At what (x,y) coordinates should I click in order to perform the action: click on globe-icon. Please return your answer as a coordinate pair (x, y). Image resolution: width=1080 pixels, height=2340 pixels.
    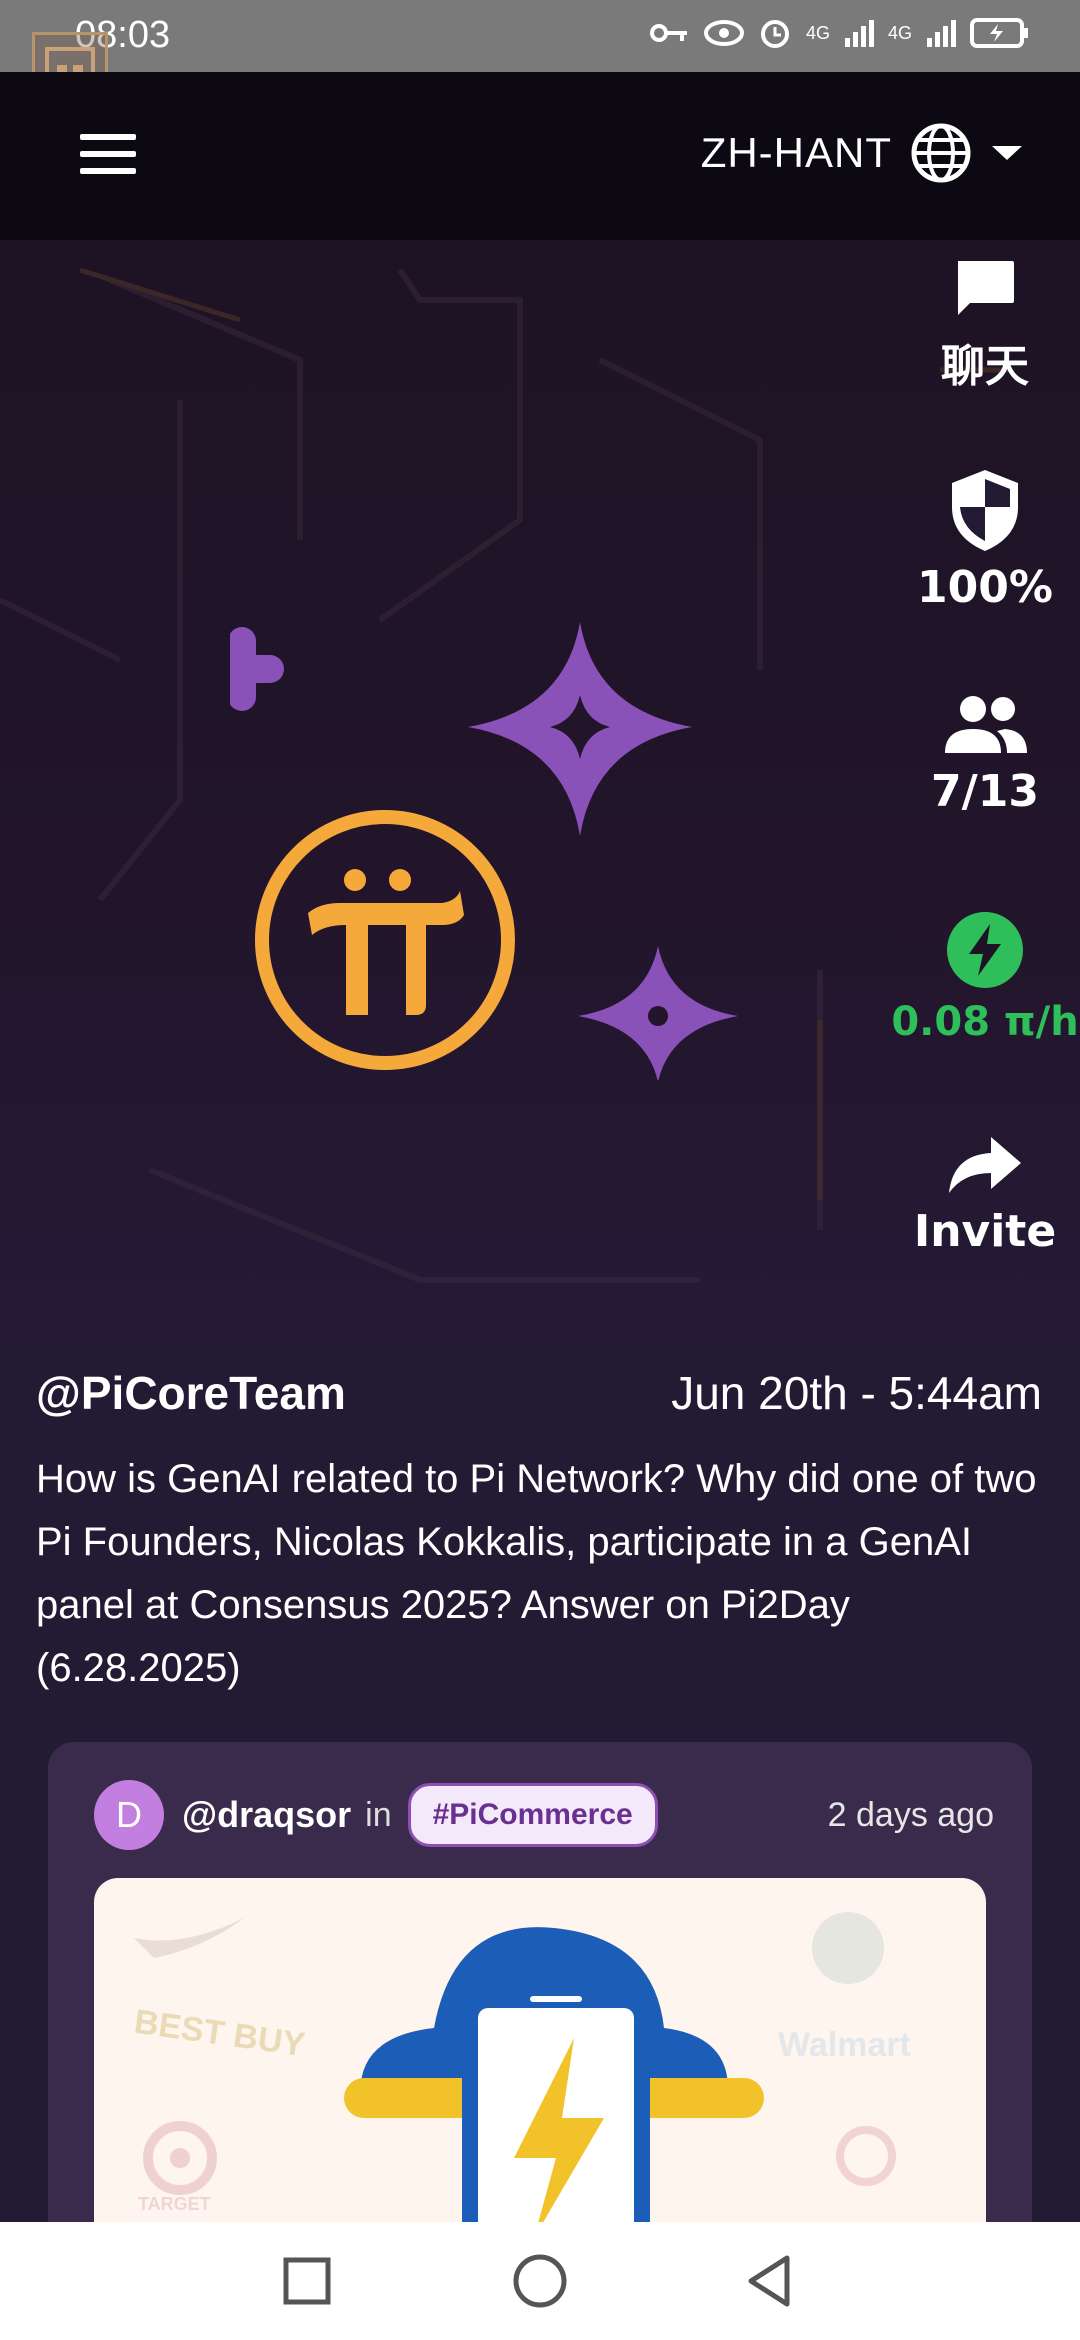
    Looking at the image, I should click on (941, 153).